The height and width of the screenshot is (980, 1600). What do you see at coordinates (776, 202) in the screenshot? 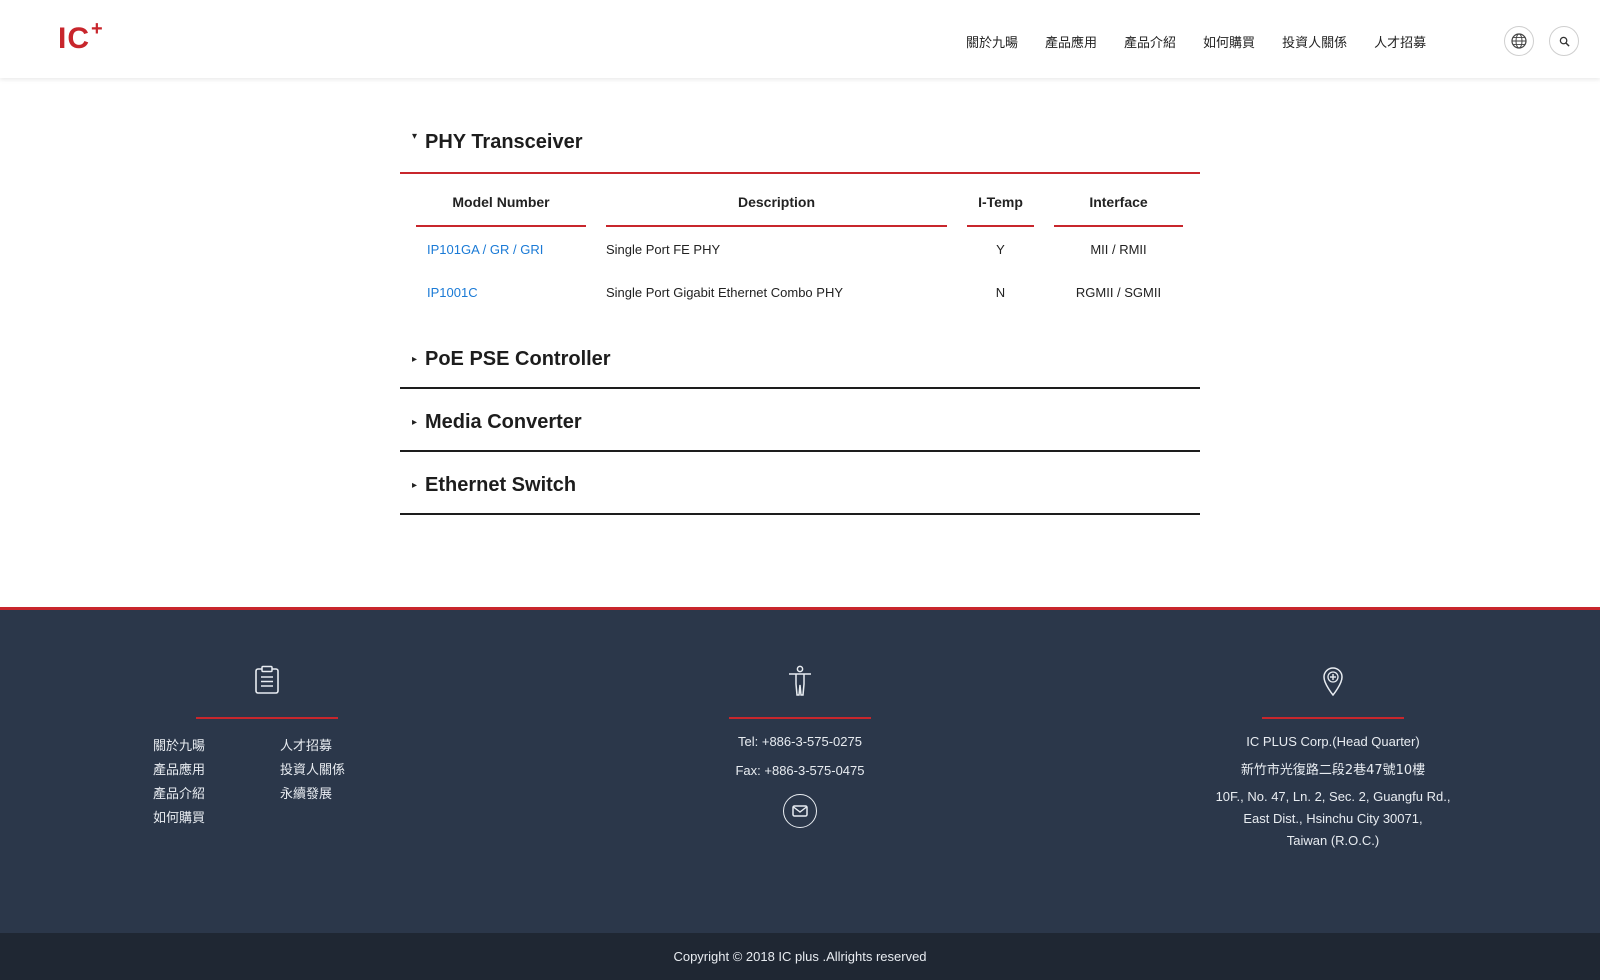
I see `col-description: Description` at bounding box center [776, 202].